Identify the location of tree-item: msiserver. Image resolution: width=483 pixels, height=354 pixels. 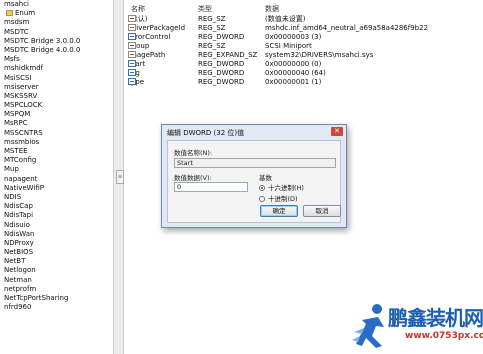
(56, 87).